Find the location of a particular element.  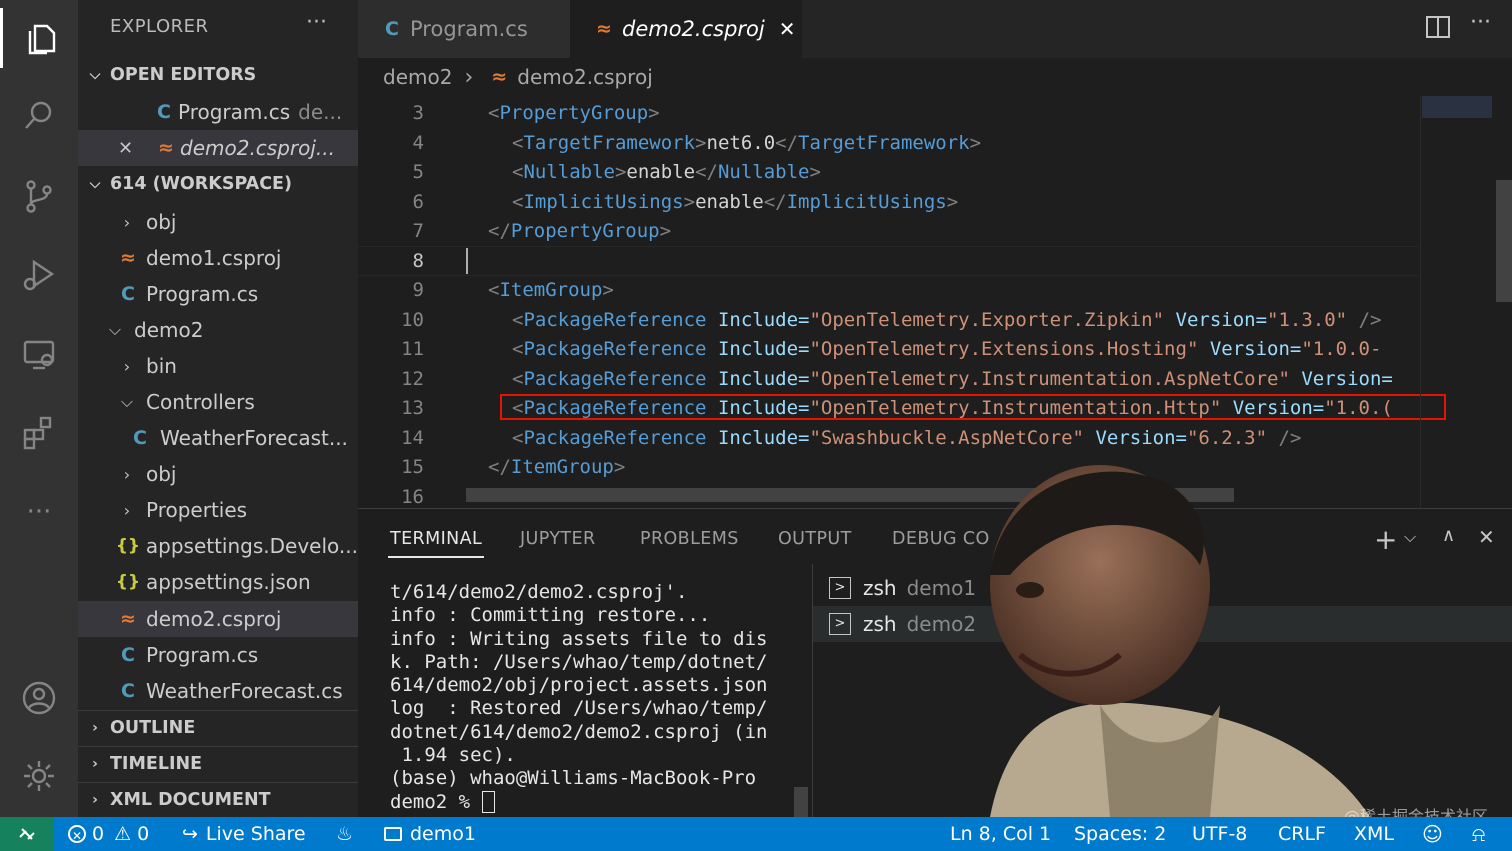

live-share-button: ↪ Live Share is located at coordinates (244, 834).